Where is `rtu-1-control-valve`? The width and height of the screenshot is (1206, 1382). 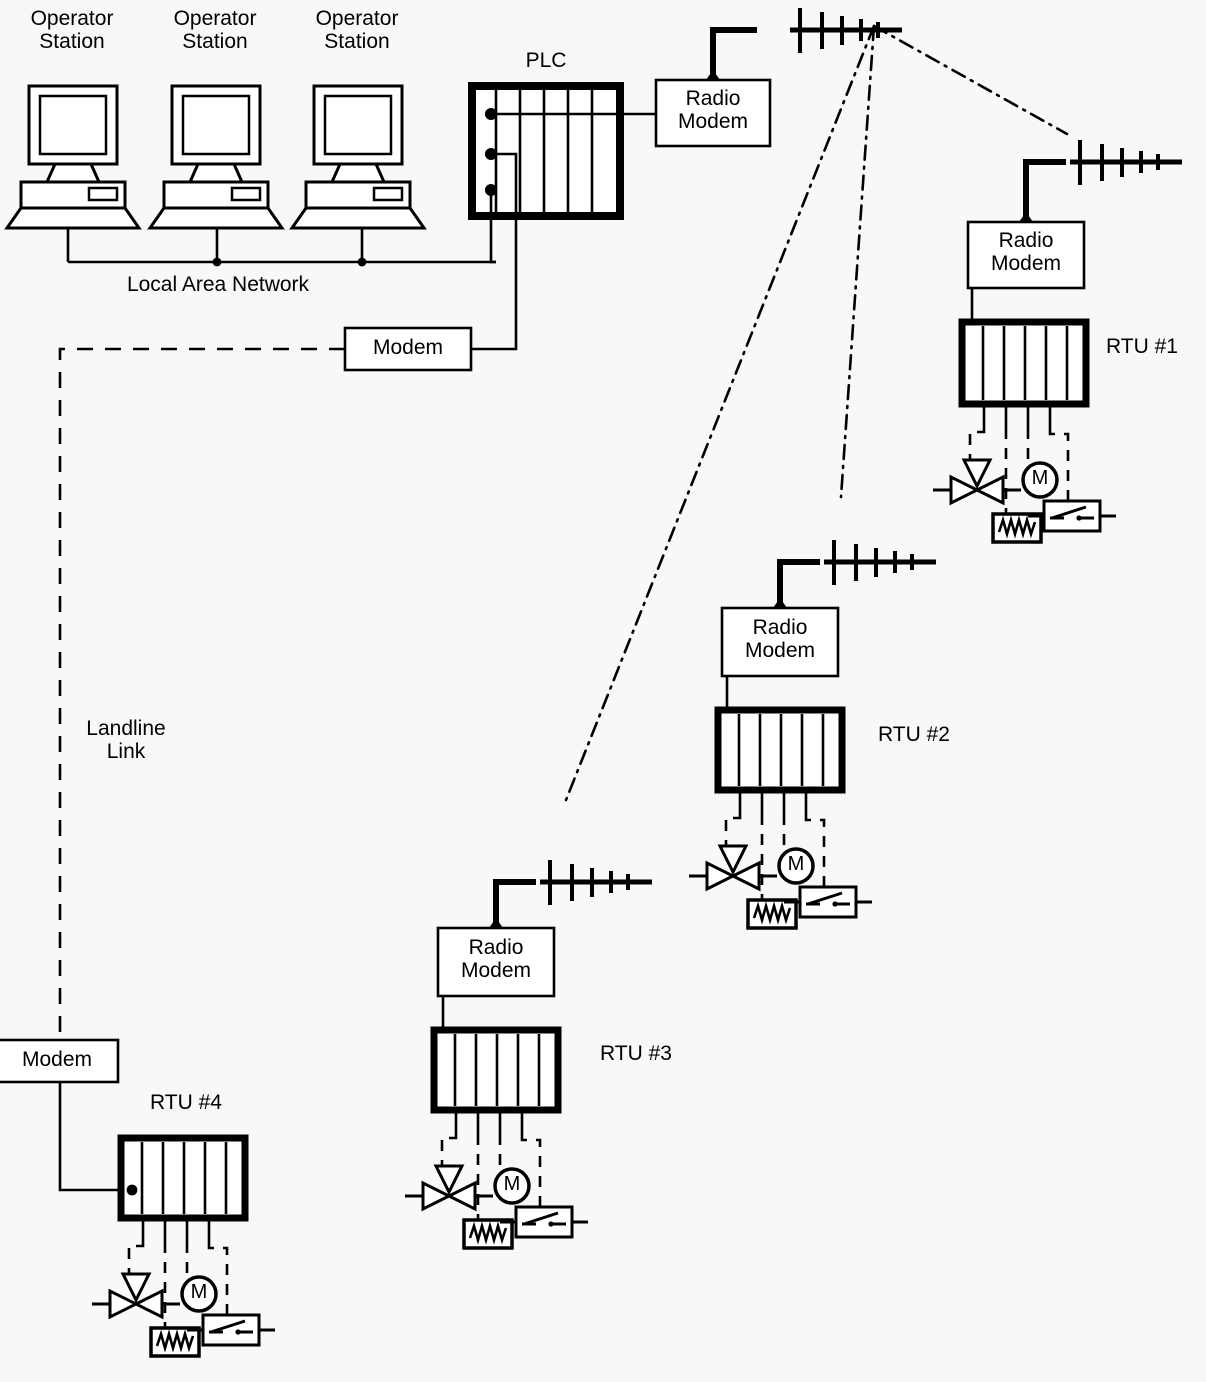
rtu-1-control-valve is located at coordinates (977, 481).